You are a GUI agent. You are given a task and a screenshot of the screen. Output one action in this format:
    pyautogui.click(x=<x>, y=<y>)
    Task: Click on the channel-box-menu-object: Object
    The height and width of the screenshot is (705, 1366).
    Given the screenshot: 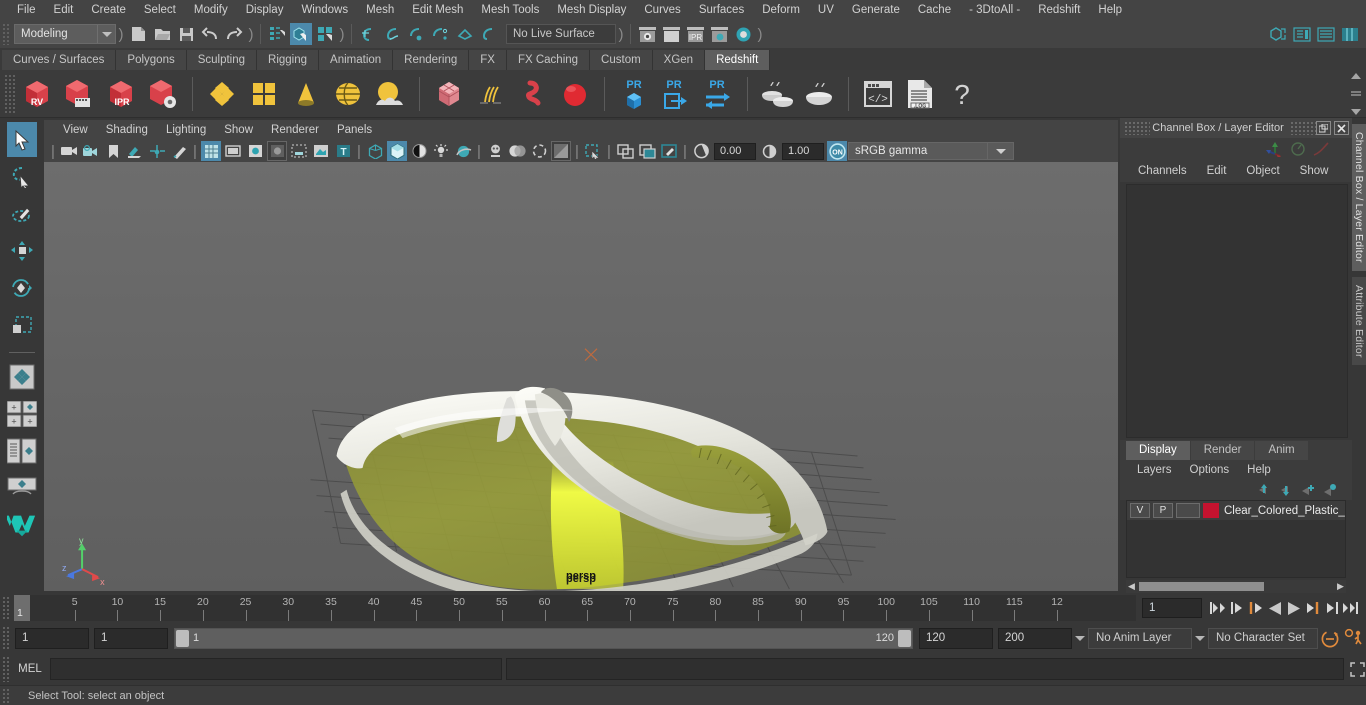 What is the action you would take?
    pyautogui.click(x=1262, y=171)
    